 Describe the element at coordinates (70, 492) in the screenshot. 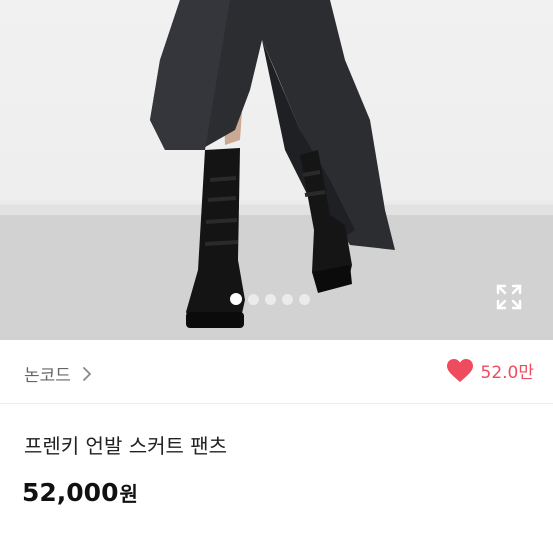

I see `price-value: 52,000` at that location.